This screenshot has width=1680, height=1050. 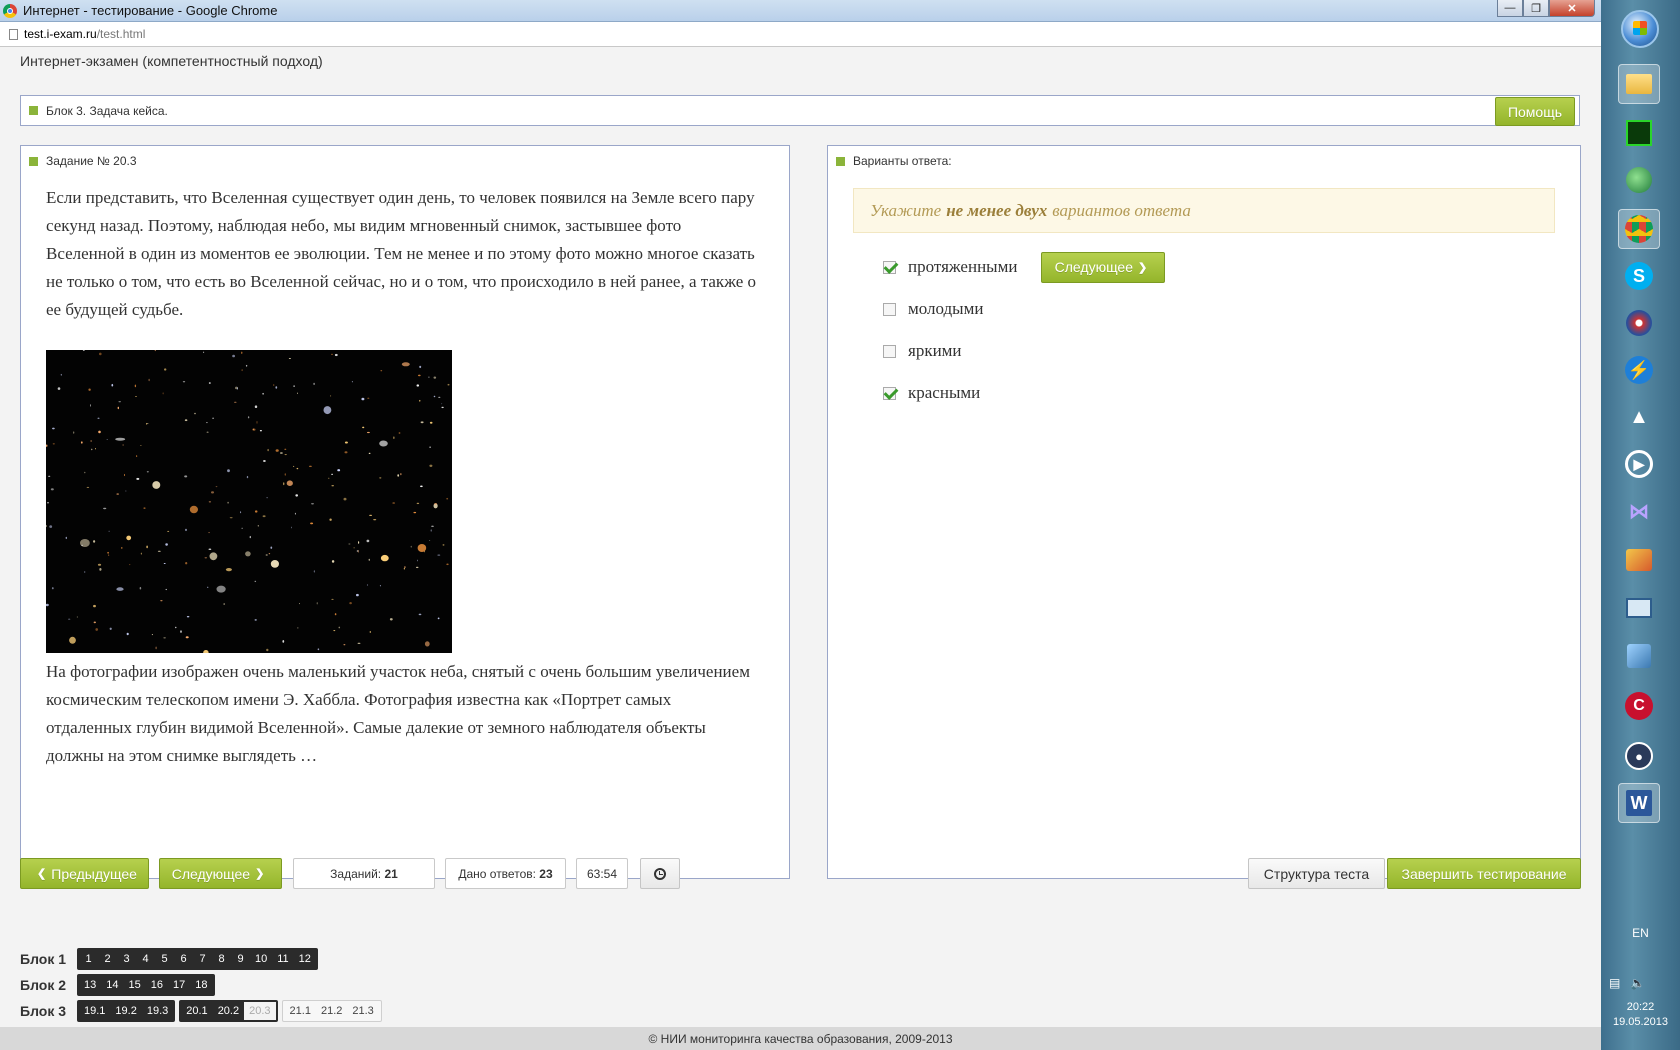 I want to click on windows-taskbar: S ⚡ ▲ ▶ ⋈ C ● W EN ▤ 🔈 20:22 19.05.2013, so click(x=1640, y=525).